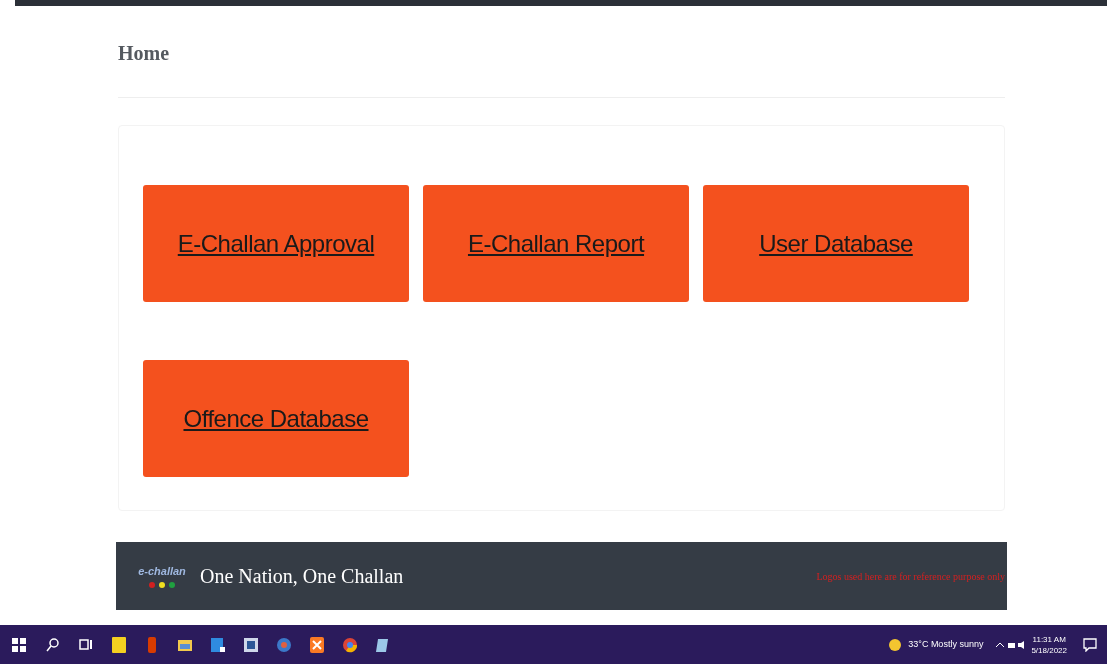  What do you see at coordinates (350, 644) in the screenshot?
I see `browser-icon` at bounding box center [350, 644].